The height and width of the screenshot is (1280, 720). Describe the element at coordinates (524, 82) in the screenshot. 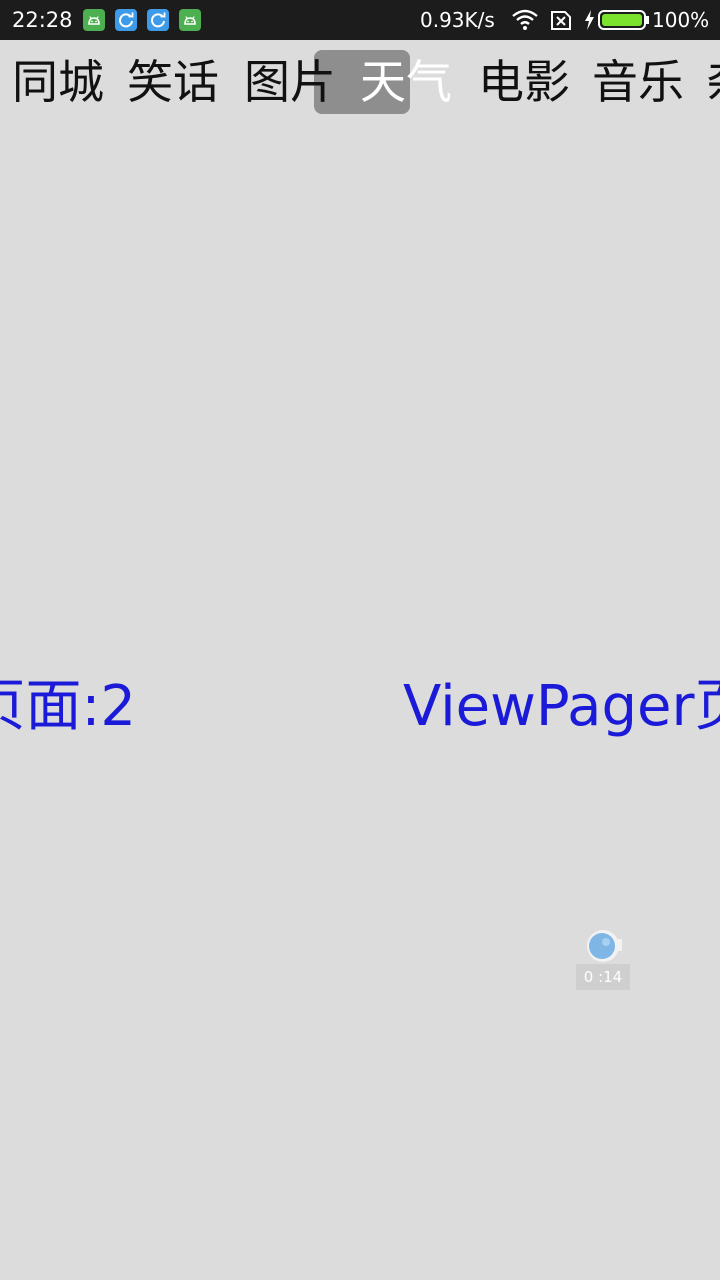

I see `tab-movies: 电影` at that location.